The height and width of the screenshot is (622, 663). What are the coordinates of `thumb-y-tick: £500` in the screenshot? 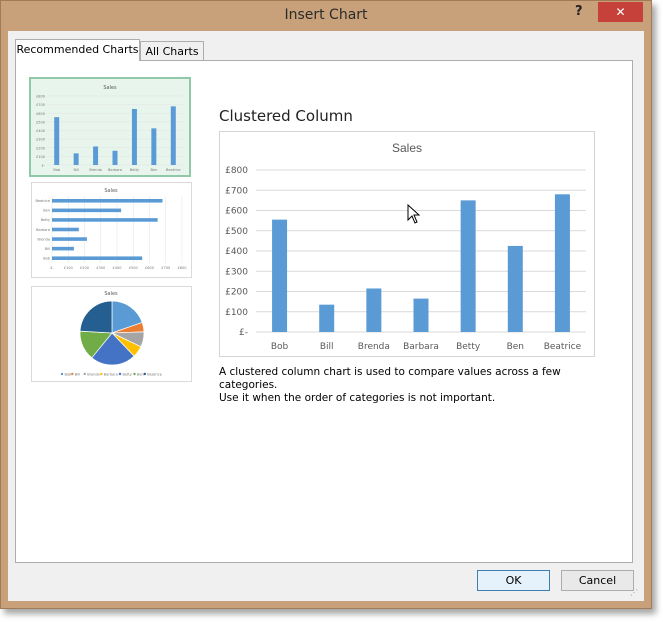 It's located at (40, 122).